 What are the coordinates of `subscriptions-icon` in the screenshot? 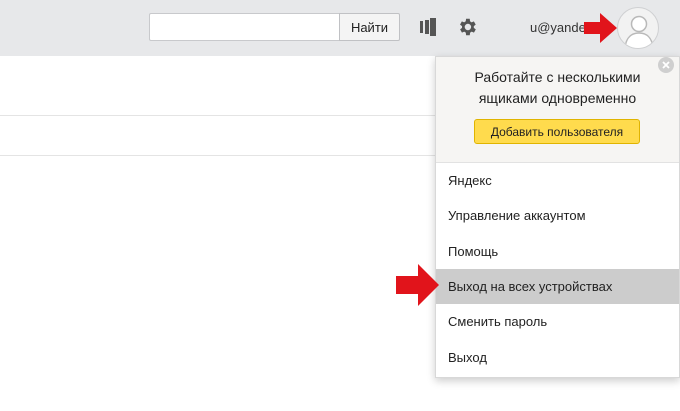 It's located at (428, 27).